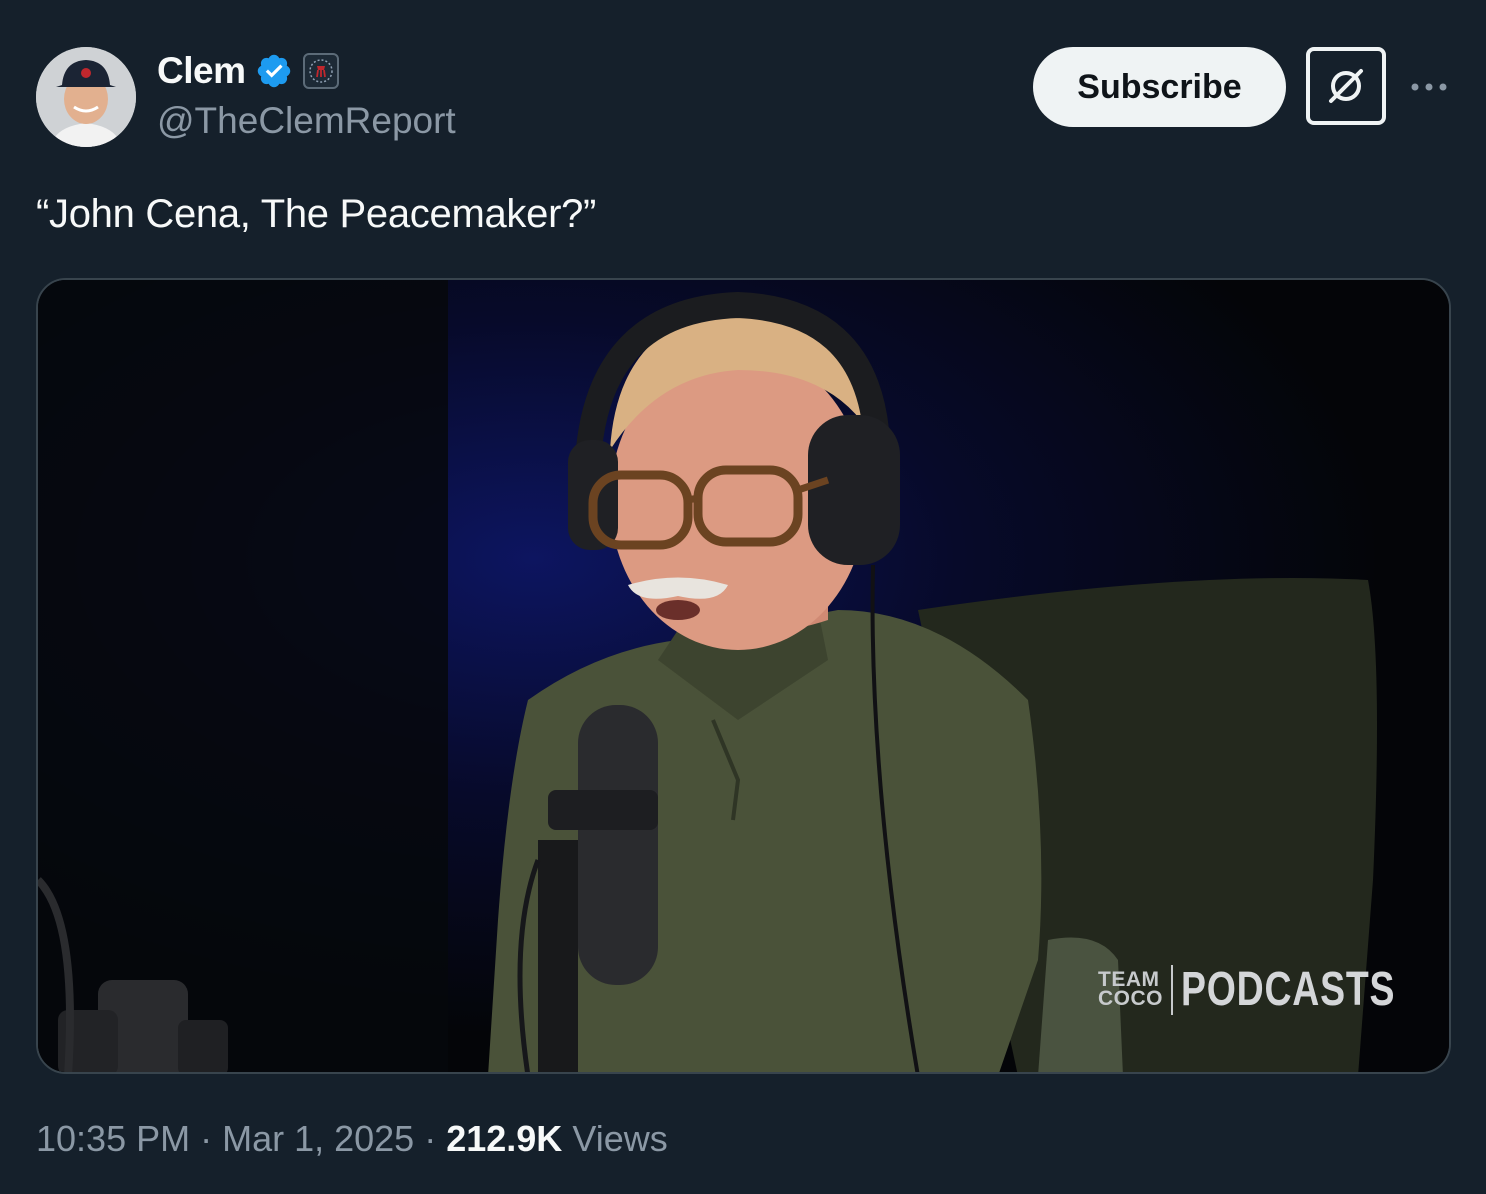 The image size is (1486, 1194). Describe the element at coordinates (1172, 989) in the screenshot. I see `watermark-divider` at that location.